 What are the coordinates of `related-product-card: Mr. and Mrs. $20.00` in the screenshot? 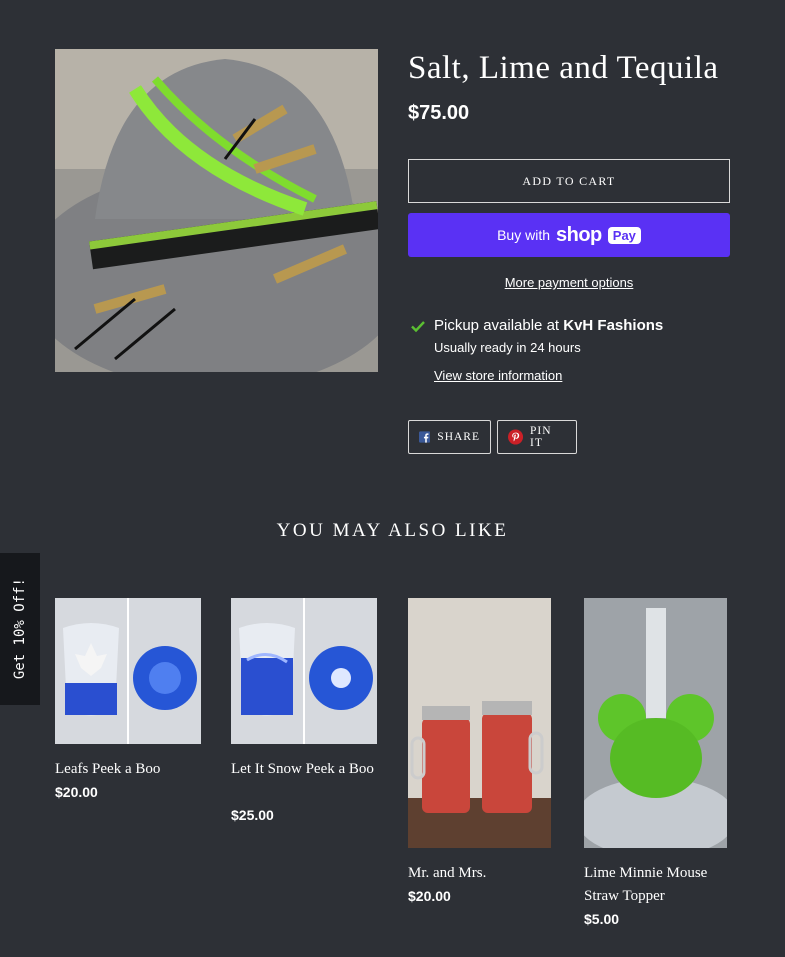 It's located at (479, 755).